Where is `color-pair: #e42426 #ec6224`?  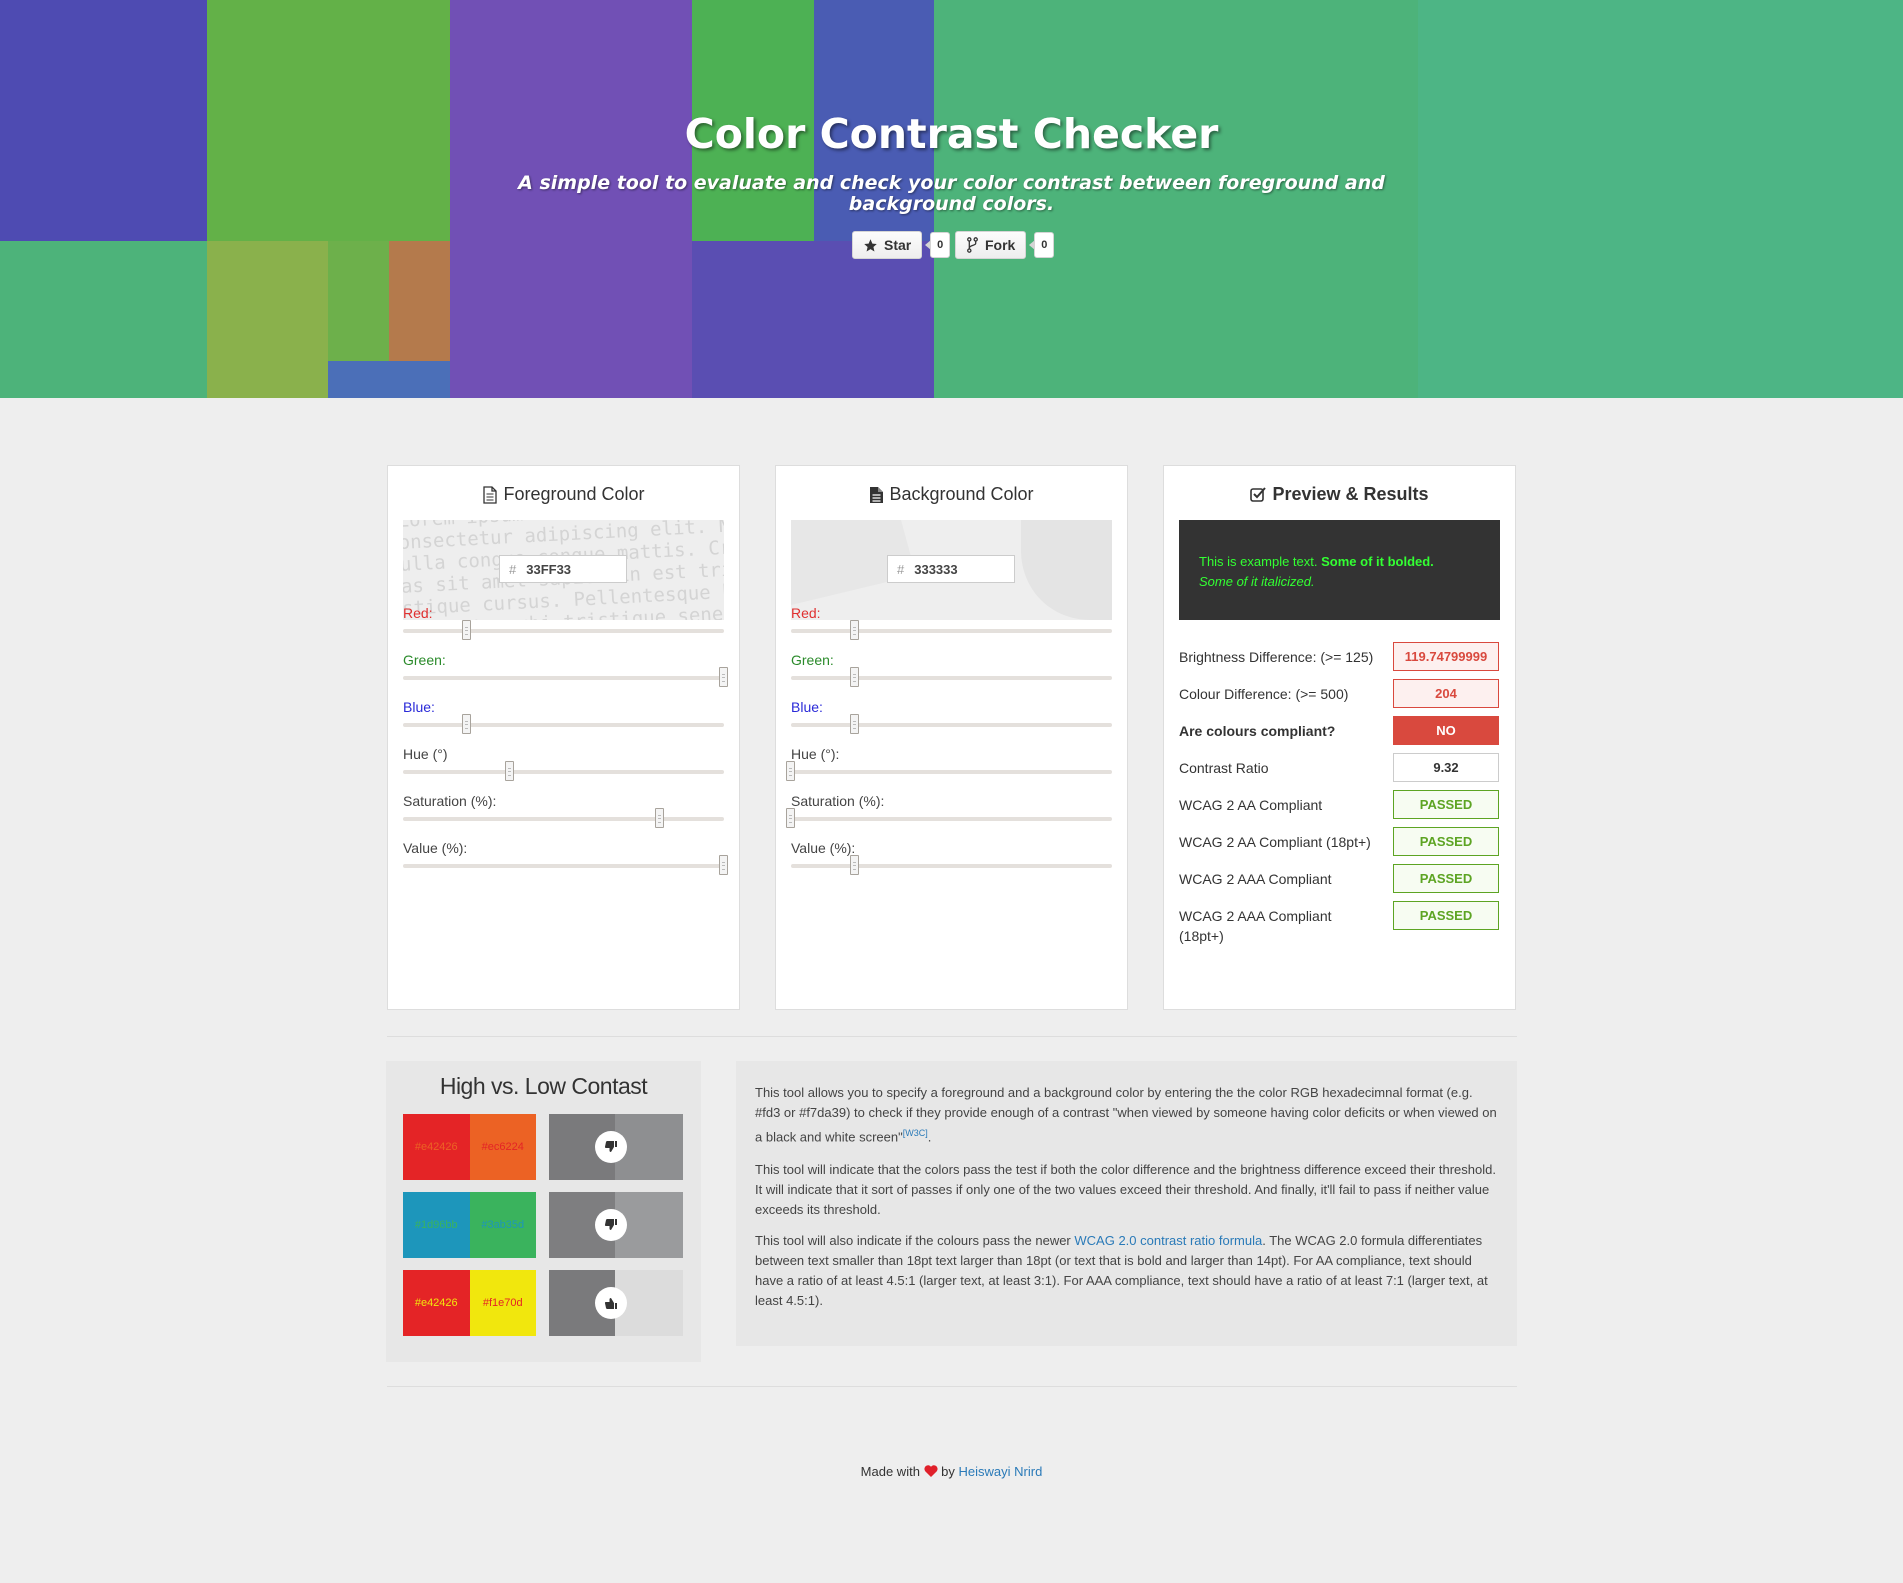
color-pair: #e42426 #ec6224 is located at coordinates (469, 1147).